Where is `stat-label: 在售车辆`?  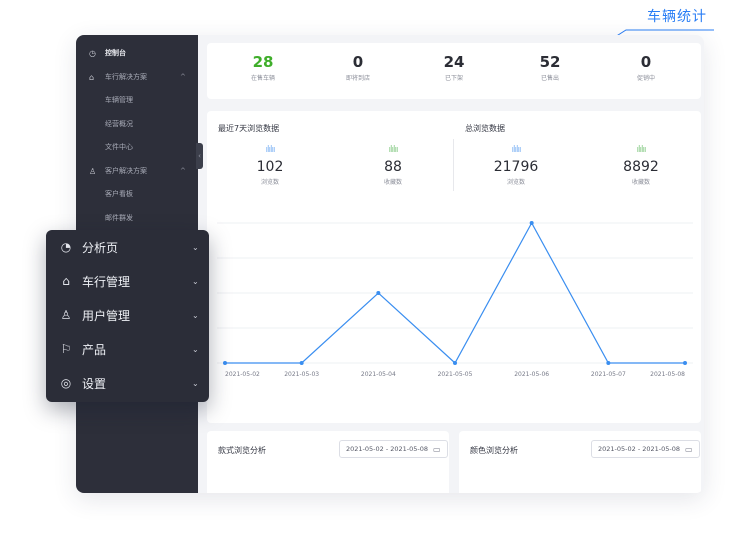 stat-label: 在售车辆 is located at coordinates (262, 78).